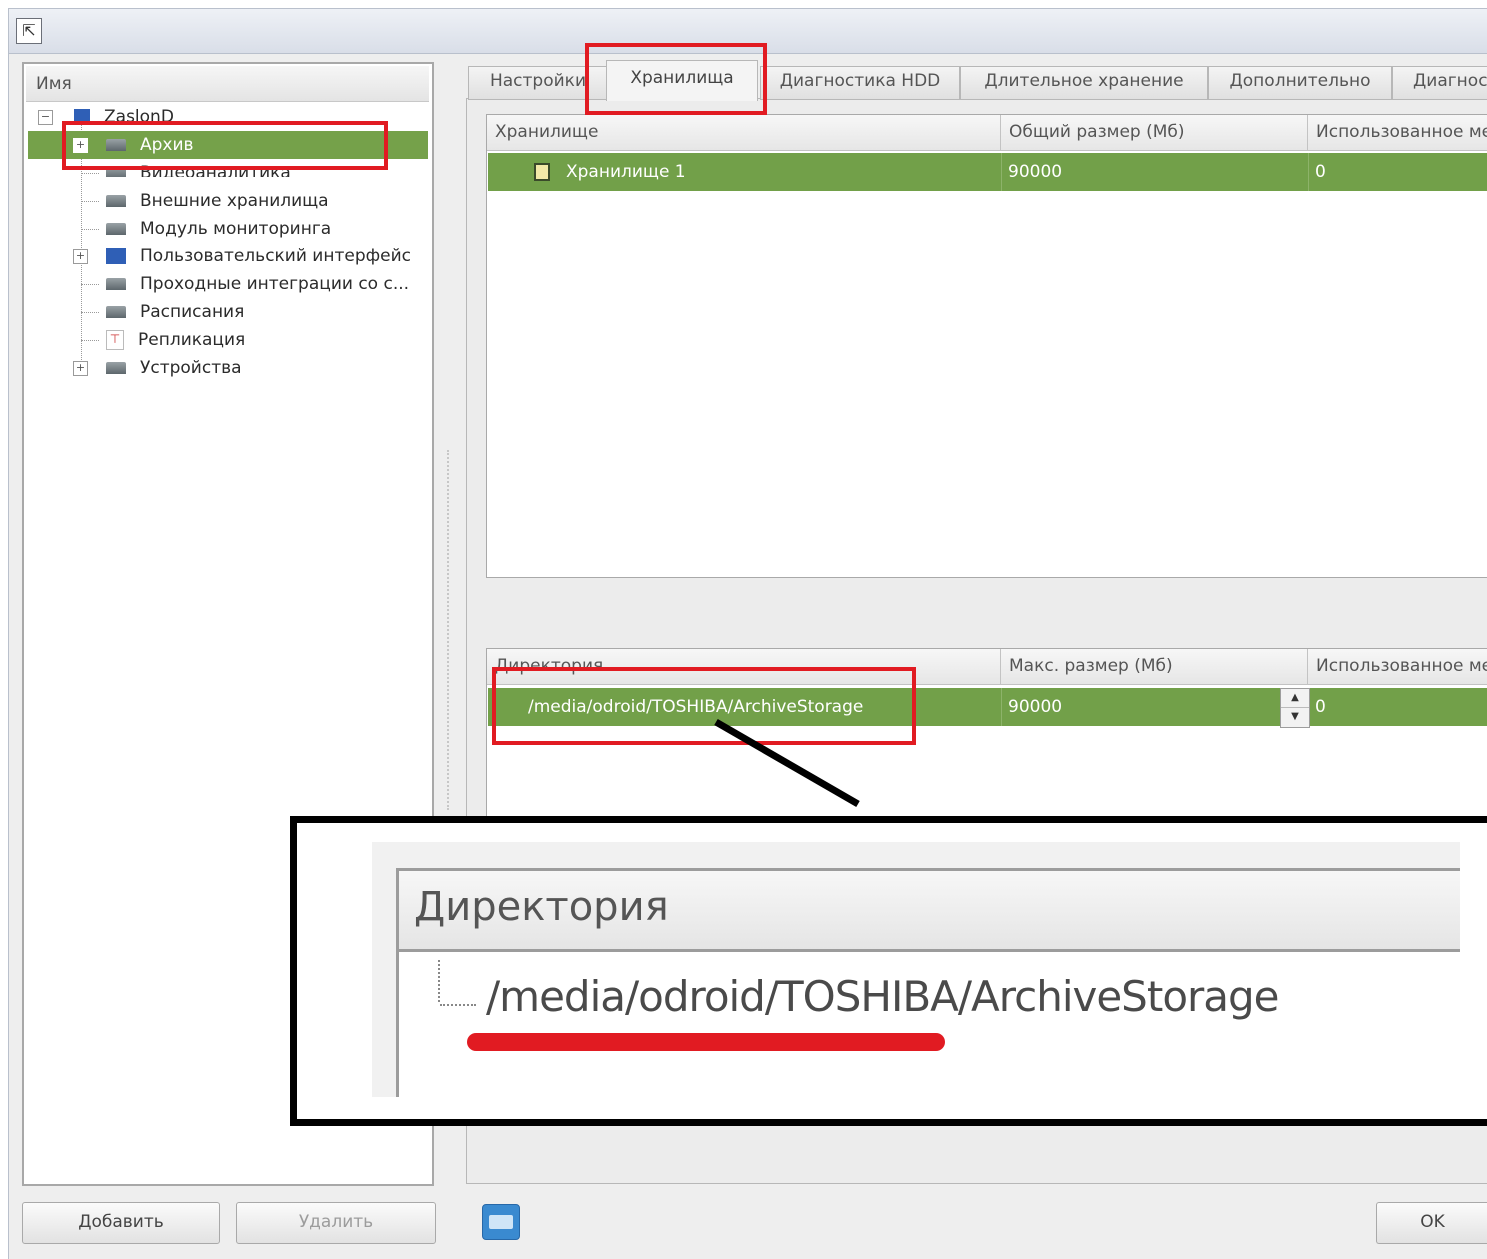  What do you see at coordinates (676, 79) in the screenshot?
I see `annotation-highlight-tab` at bounding box center [676, 79].